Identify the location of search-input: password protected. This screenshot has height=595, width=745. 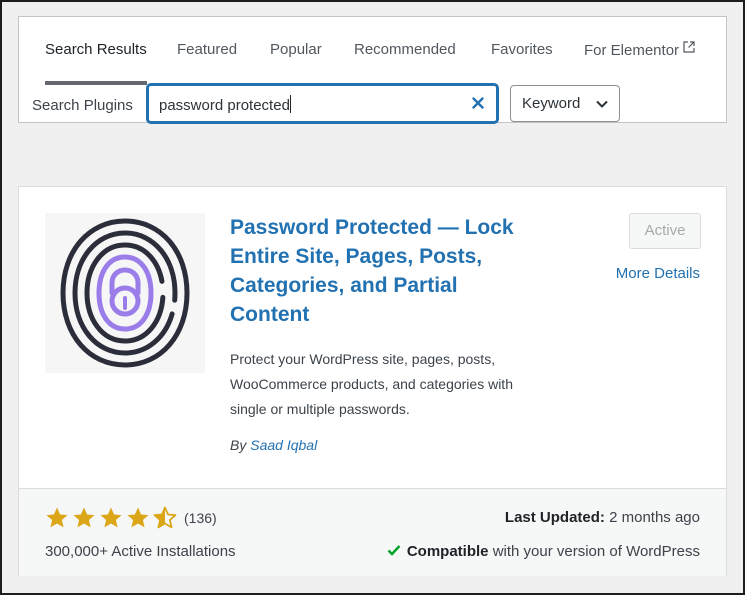
(322, 103).